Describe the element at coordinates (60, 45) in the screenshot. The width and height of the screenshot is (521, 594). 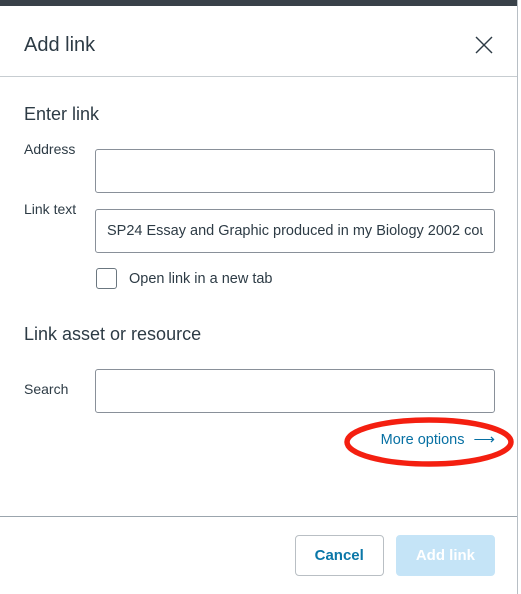
I see `dialog-title: Add link` at that location.